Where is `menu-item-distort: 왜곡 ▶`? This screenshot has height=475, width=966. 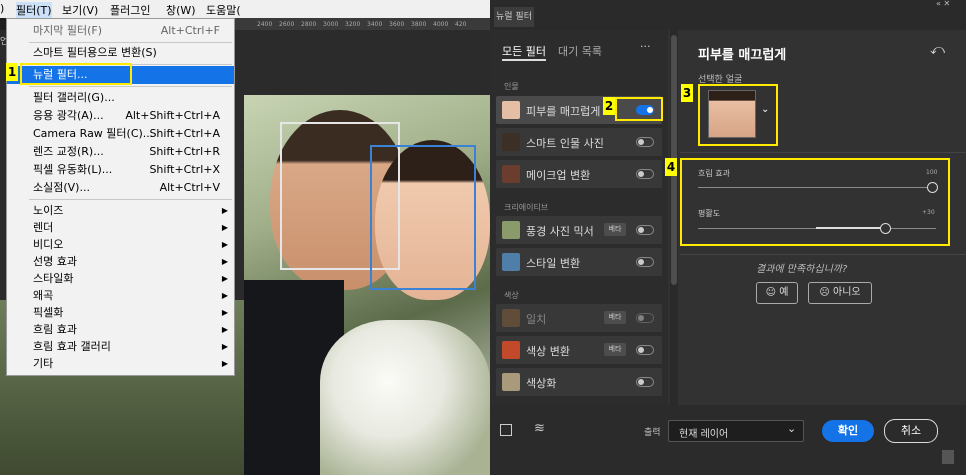 menu-item-distort: 왜곡 ▶ is located at coordinates (120, 296).